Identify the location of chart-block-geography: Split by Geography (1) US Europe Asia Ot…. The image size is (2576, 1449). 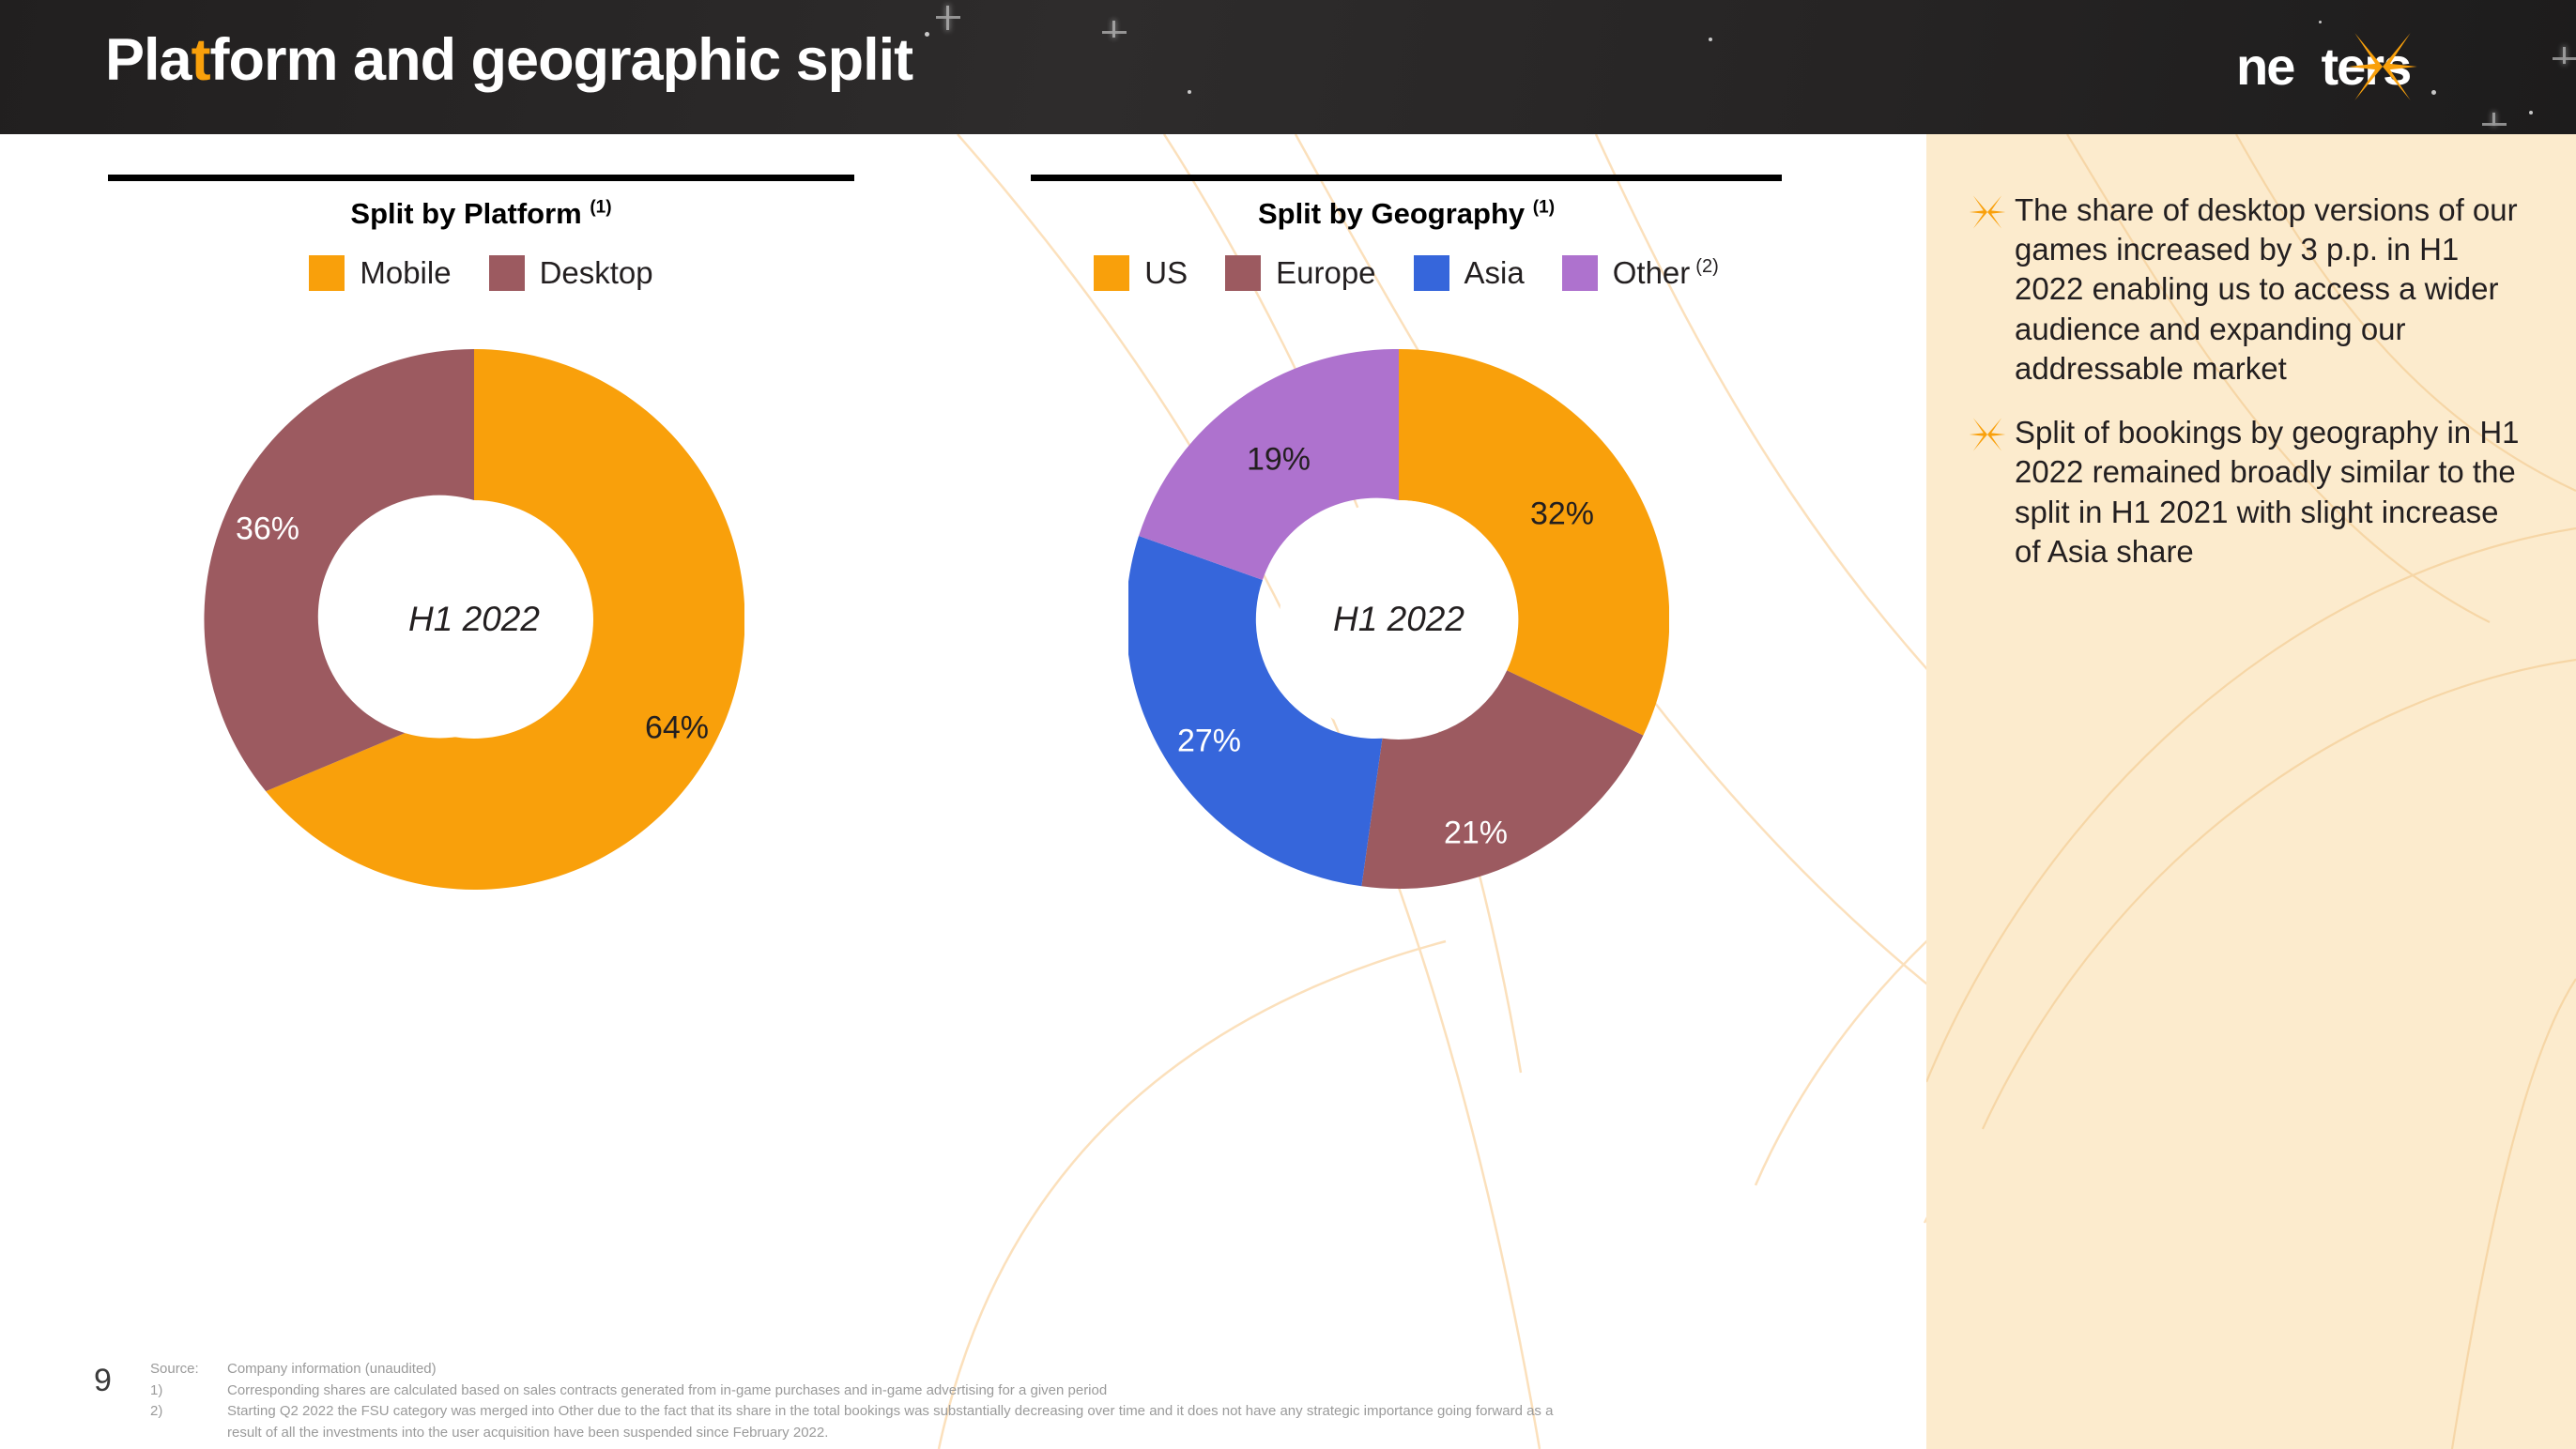
(1406, 233).